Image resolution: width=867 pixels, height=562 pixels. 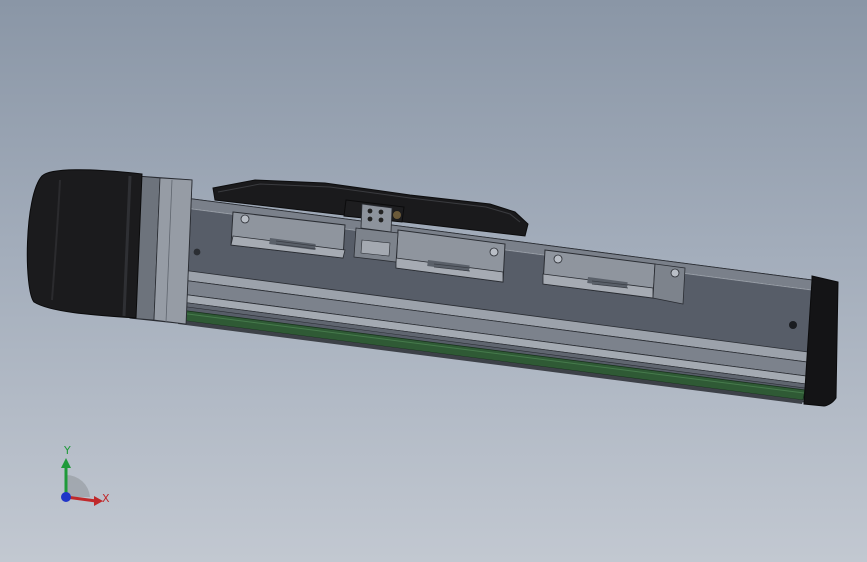 What do you see at coordinates (84, 244) in the screenshot?
I see `motor` at bounding box center [84, 244].